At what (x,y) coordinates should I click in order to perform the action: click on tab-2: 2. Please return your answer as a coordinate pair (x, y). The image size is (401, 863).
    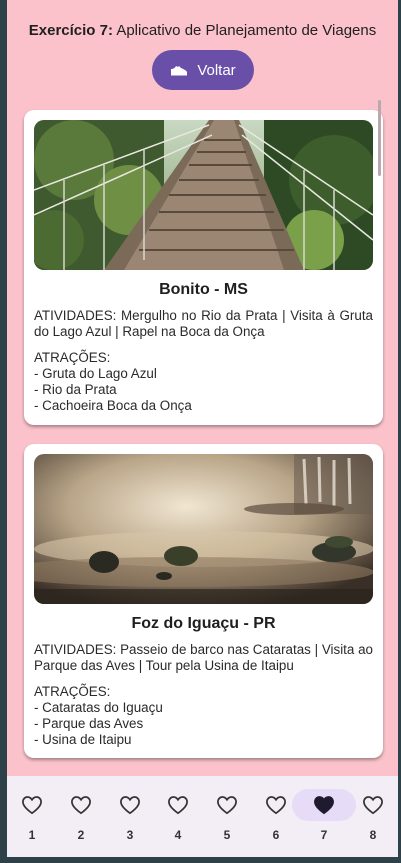
    Looking at the image, I should click on (81, 816).